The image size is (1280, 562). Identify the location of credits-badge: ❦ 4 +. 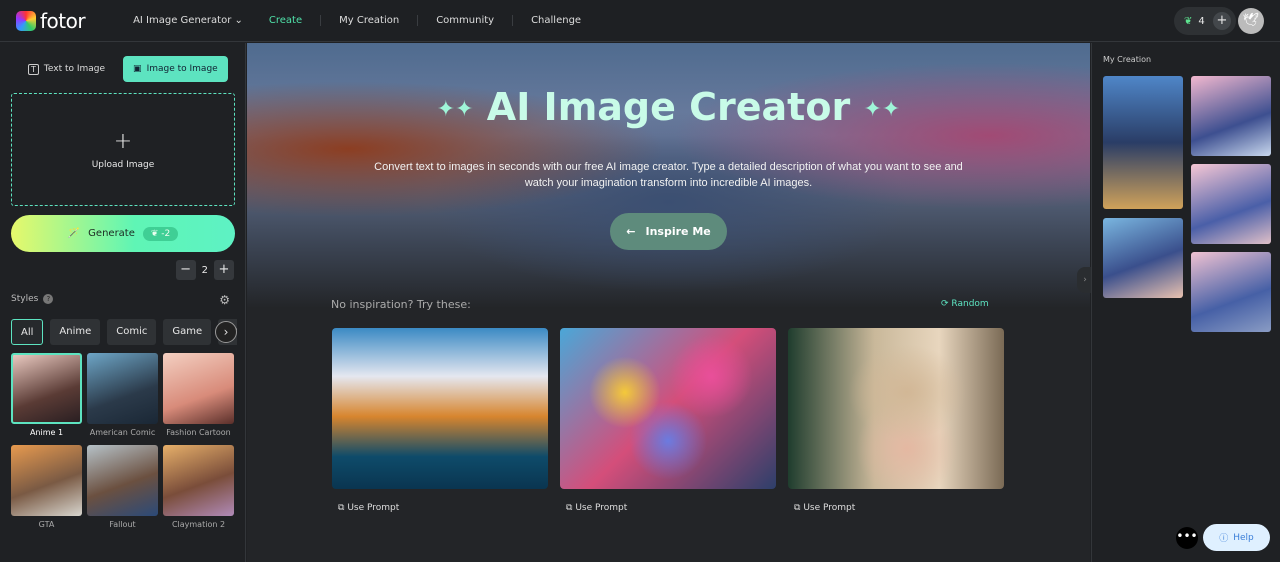
(1205, 21).